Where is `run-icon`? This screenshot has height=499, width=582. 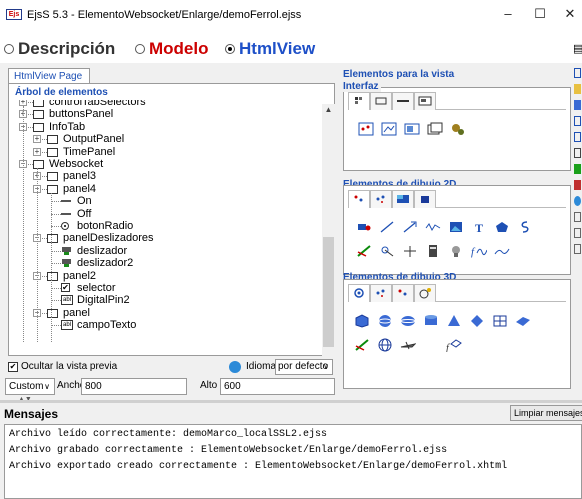
run-icon is located at coordinates (577, 169).